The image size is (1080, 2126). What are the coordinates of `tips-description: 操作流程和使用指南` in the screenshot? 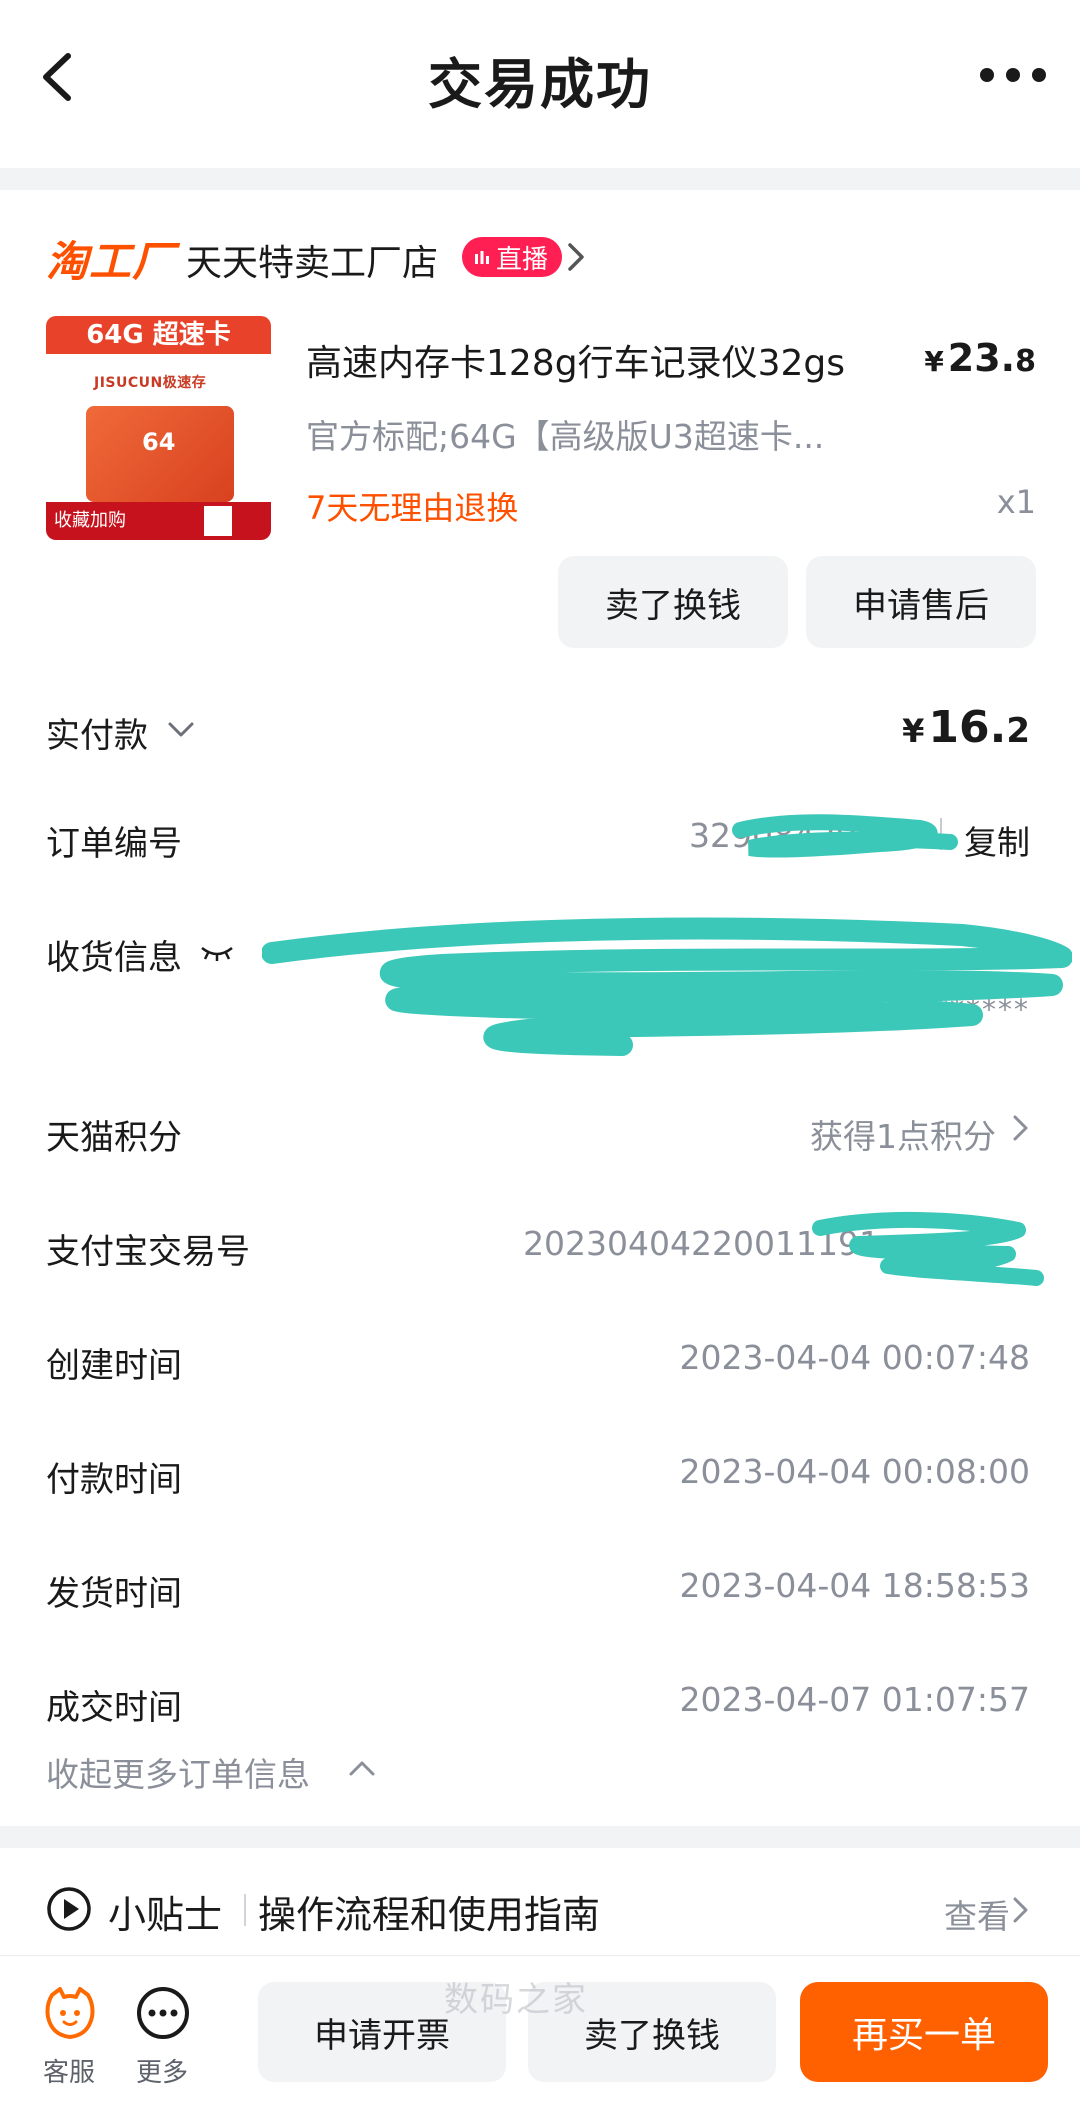 It's located at (429, 1911).